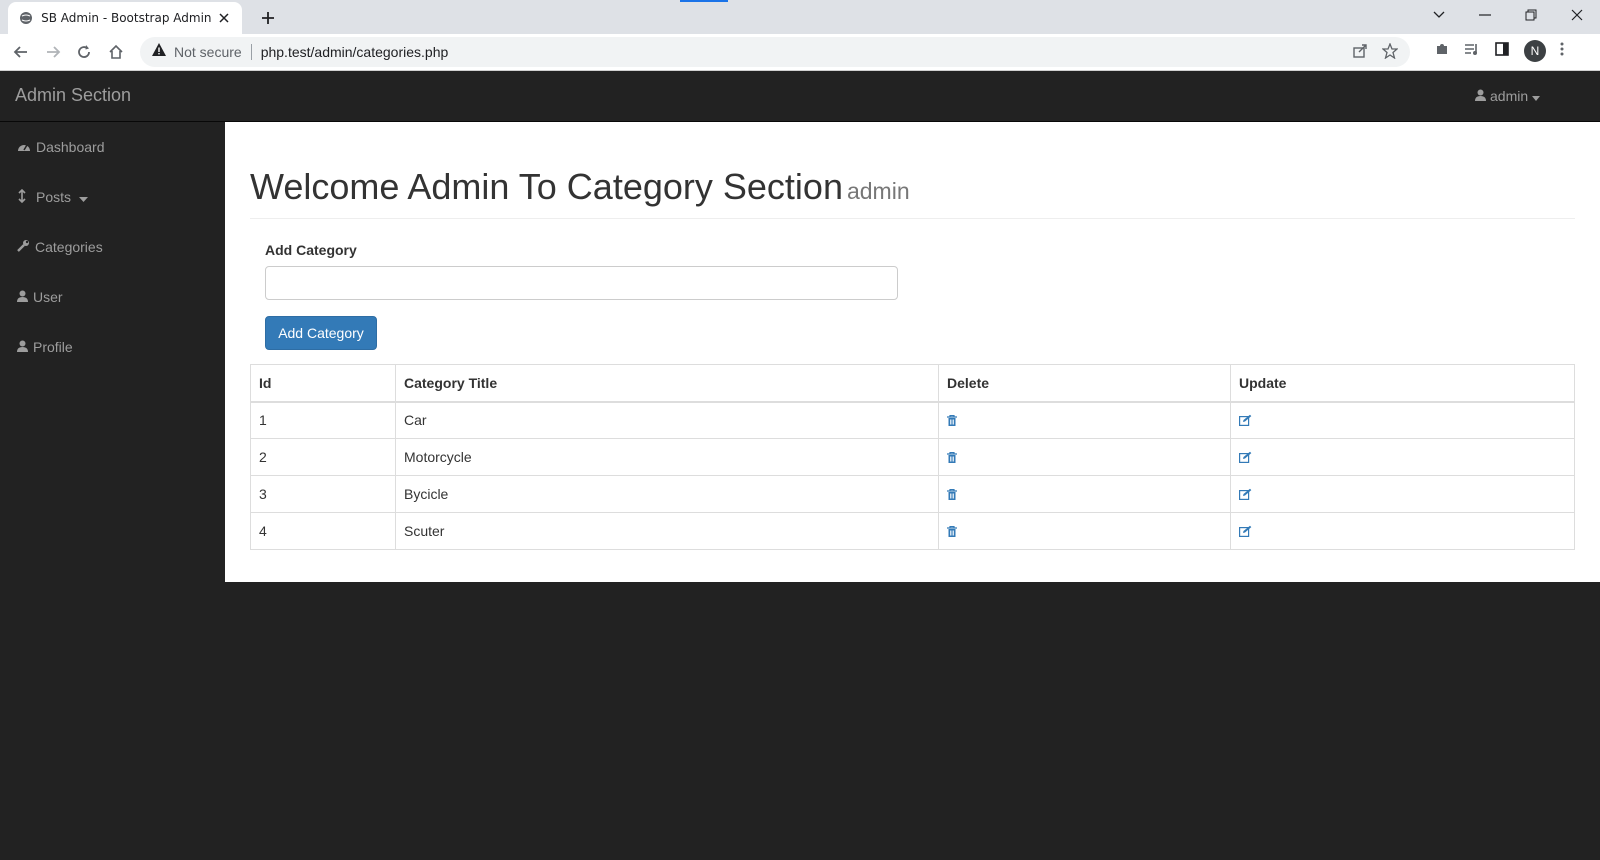 This screenshot has width=1600, height=860. I want to click on cell-id: 2, so click(323, 457).